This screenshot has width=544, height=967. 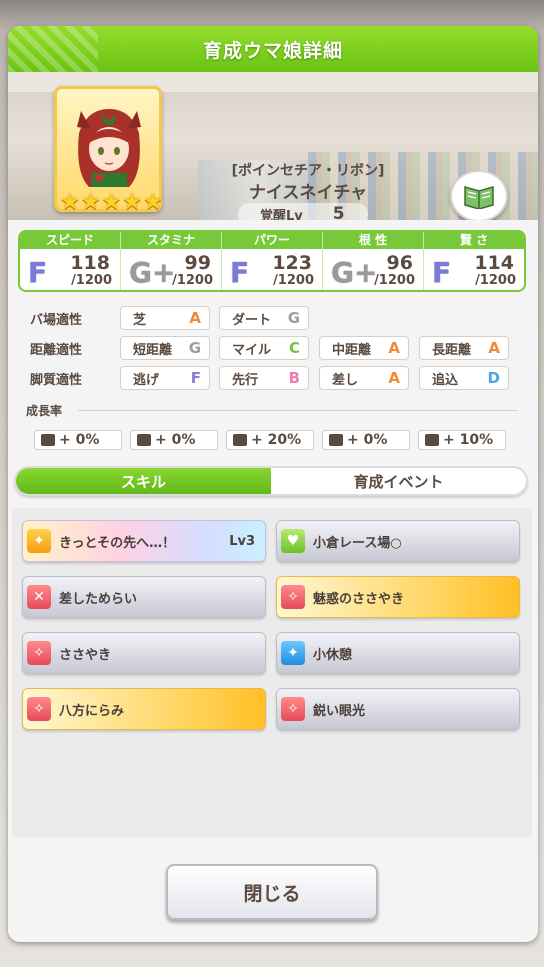 What do you see at coordinates (56, 380) in the screenshot?
I see `row-label: 脚質適性` at bounding box center [56, 380].